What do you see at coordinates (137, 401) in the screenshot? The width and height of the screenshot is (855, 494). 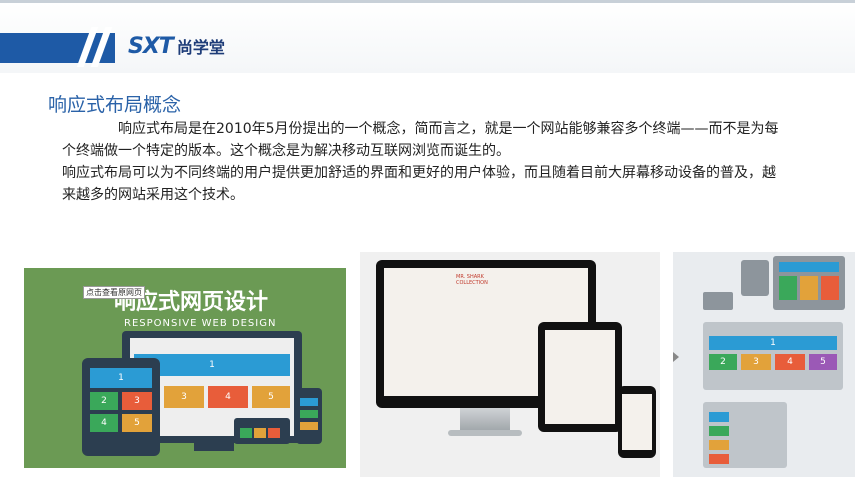 I see `tablet-block-3: 3` at bounding box center [137, 401].